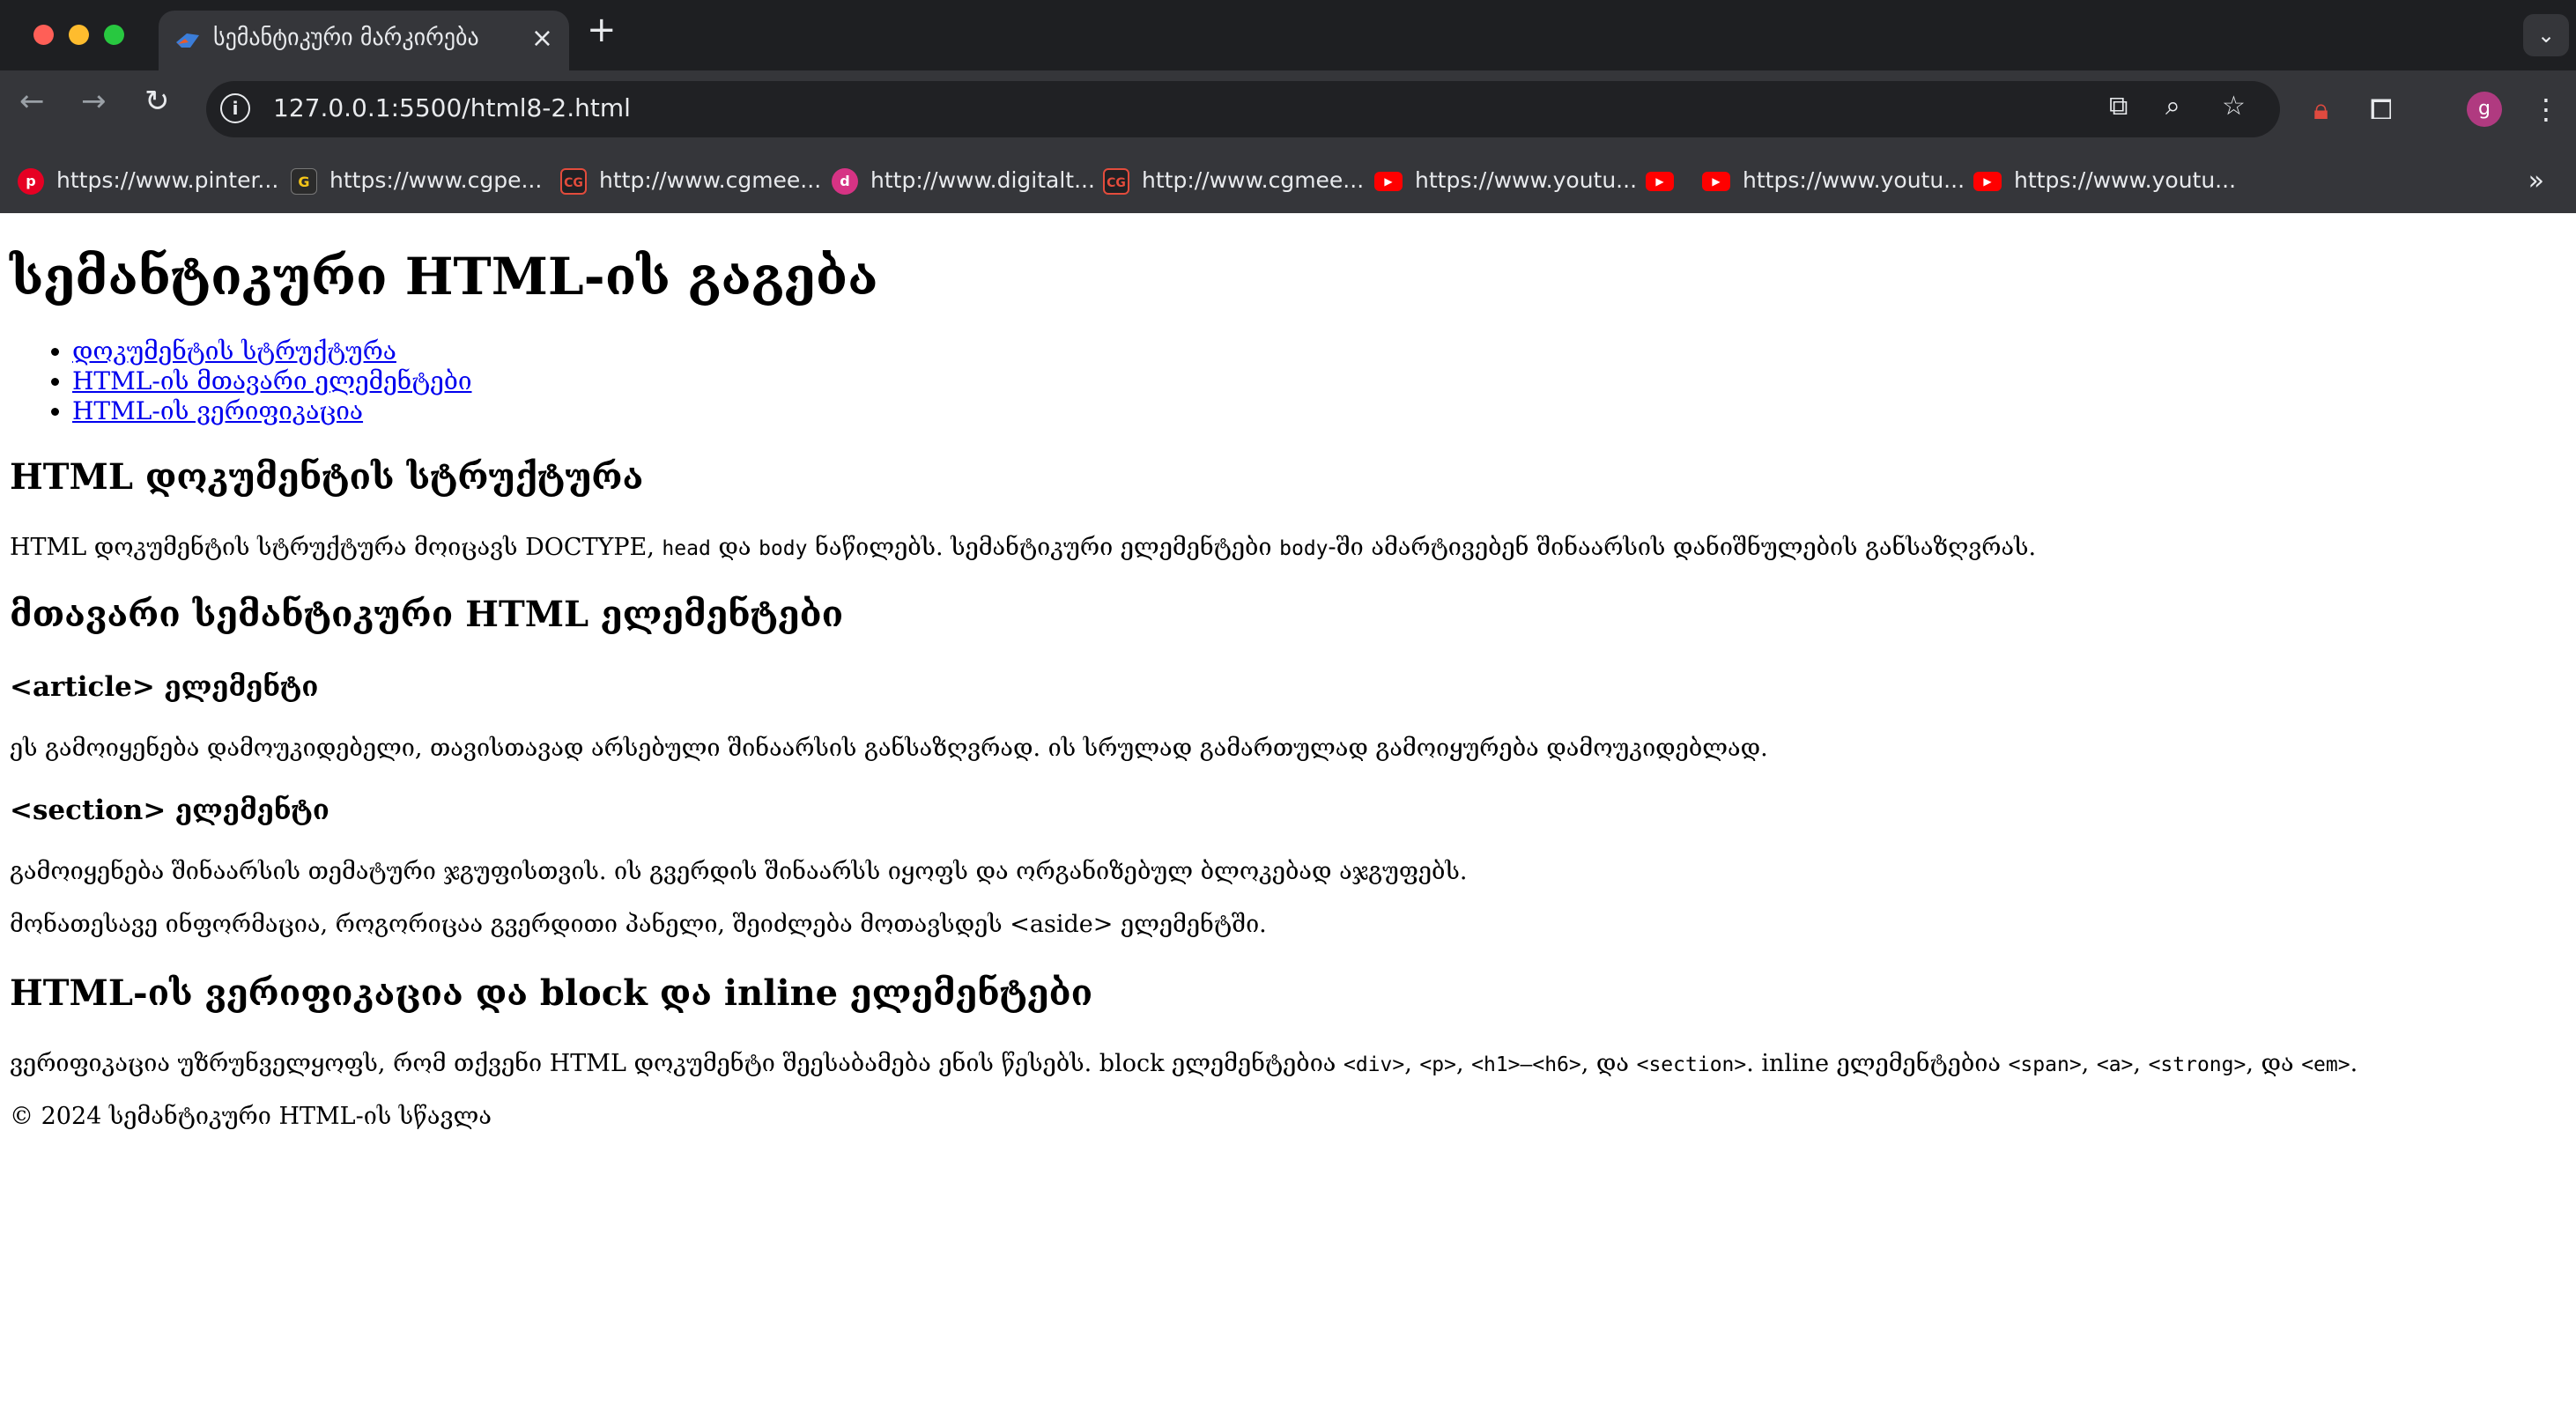  I want to click on page-title: სემანტიკური HTML-ის გაგება, so click(444, 277).